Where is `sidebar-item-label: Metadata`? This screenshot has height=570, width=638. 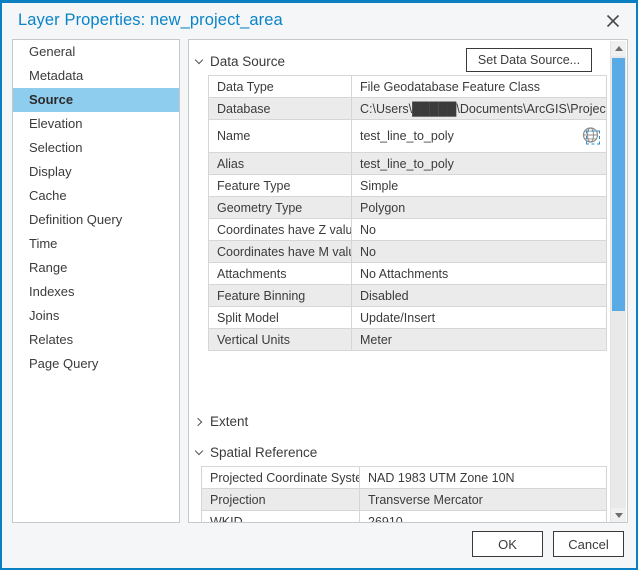
sidebar-item-label: Metadata is located at coordinates (56, 75).